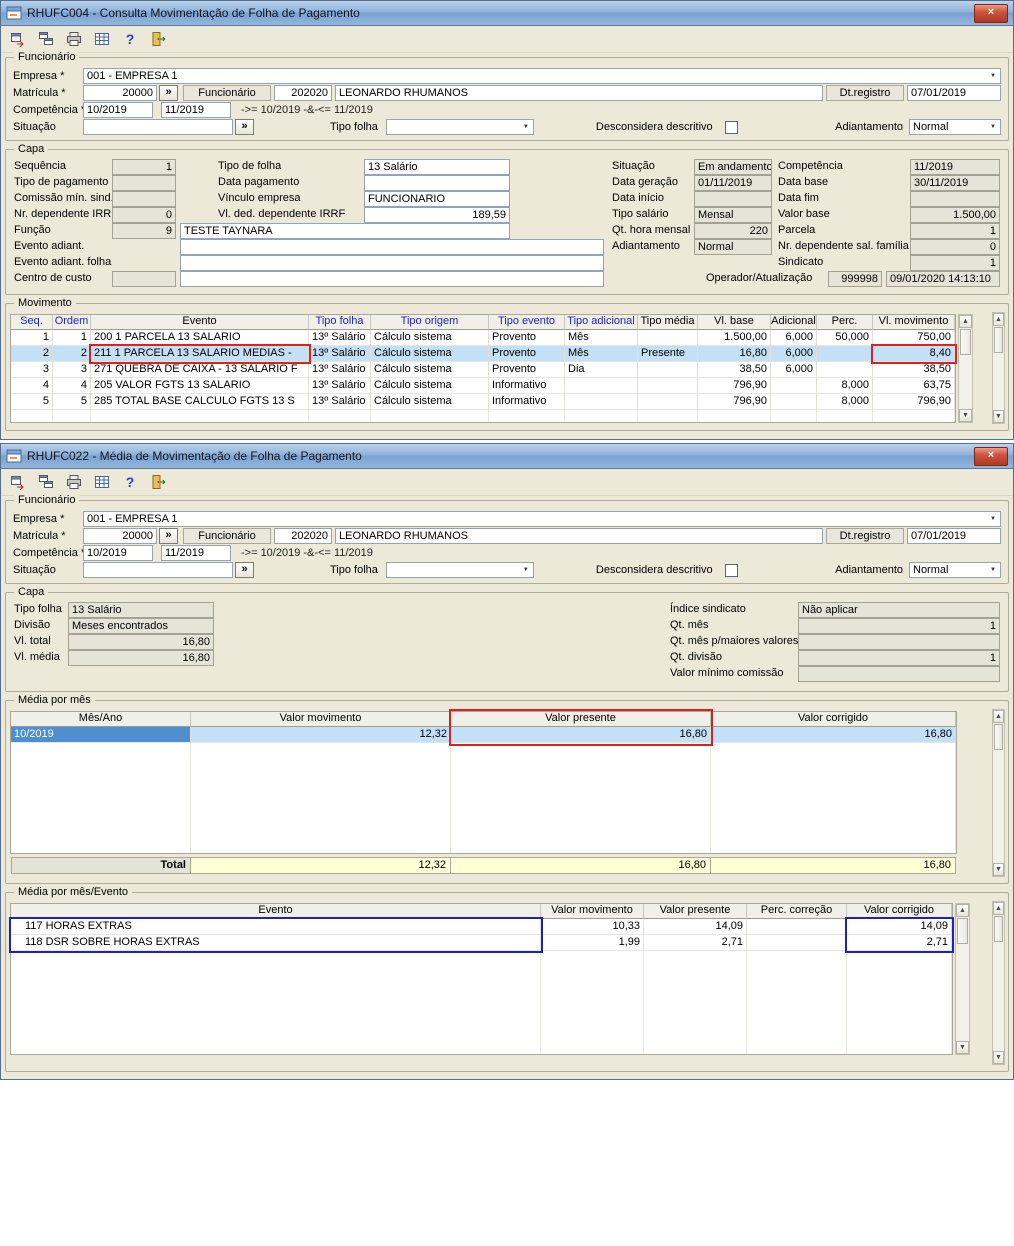 This screenshot has height=1246, width=1014. Describe the element at coordinates (797, 911) in the screenshot. I see `column-header: Perc. correção` at that location.